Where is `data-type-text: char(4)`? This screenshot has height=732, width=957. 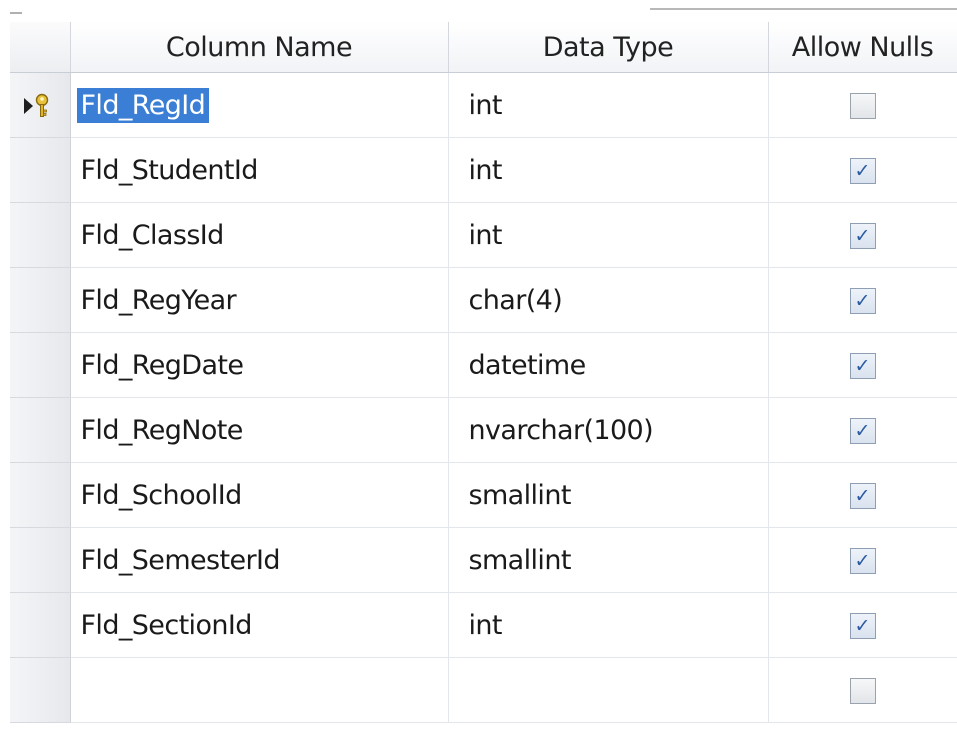
data-type-text: char(4) is located at coordinates (515, 300).